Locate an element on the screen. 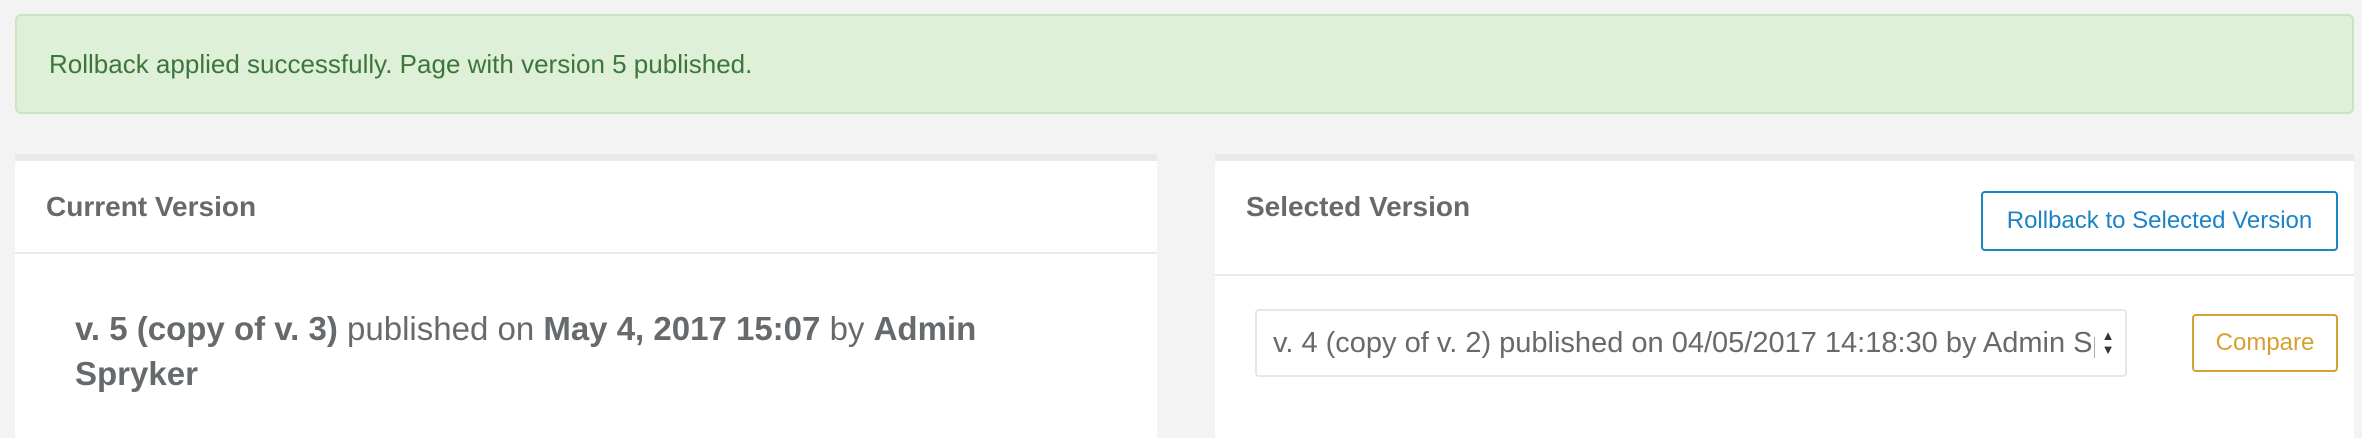 The width and height of the screenshot is (2362, 438). selected-version-title-text: Selected Version is located at coordinates (1358, 206).